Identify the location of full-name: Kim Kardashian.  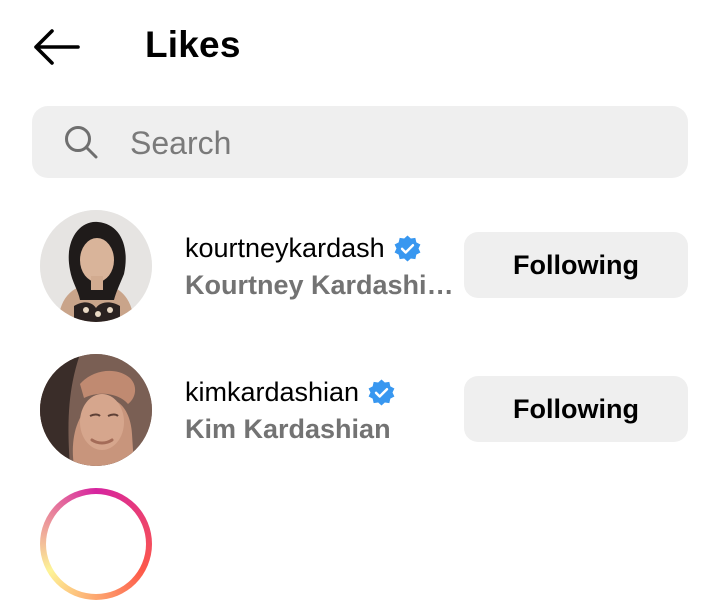
(288, 429).